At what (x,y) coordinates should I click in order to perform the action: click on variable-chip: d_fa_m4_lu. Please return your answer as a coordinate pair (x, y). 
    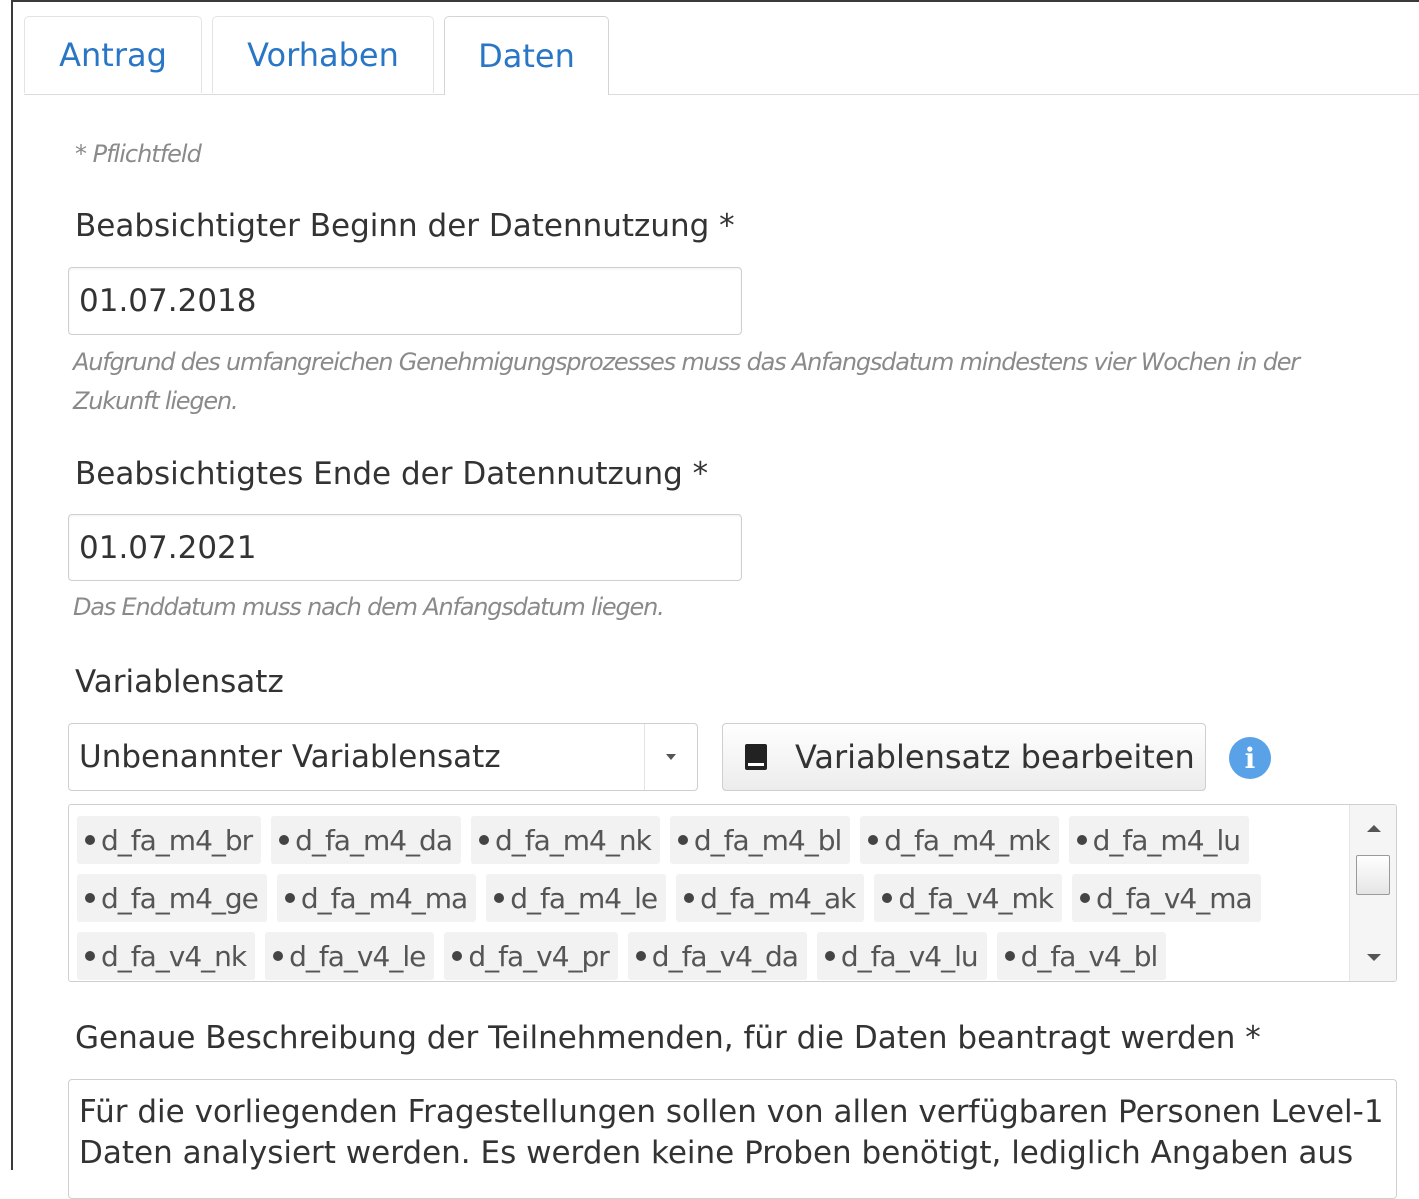
    Looking at the image, I should click on (1159, 840).